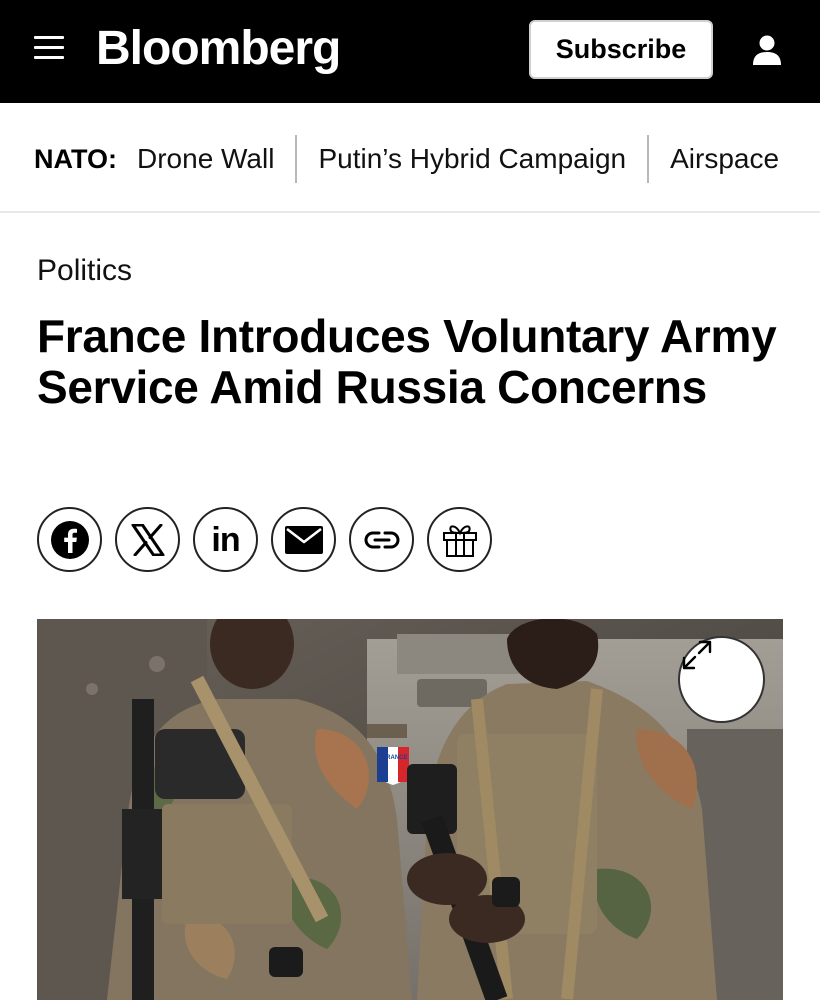 The image size is (820, 1000). What do you see at coordinates (472, 159) in the screenshot?
I see `topic-link-hybrid-campaign: Putin’s Hybrid Campaign` at bounding box center [472, 159].